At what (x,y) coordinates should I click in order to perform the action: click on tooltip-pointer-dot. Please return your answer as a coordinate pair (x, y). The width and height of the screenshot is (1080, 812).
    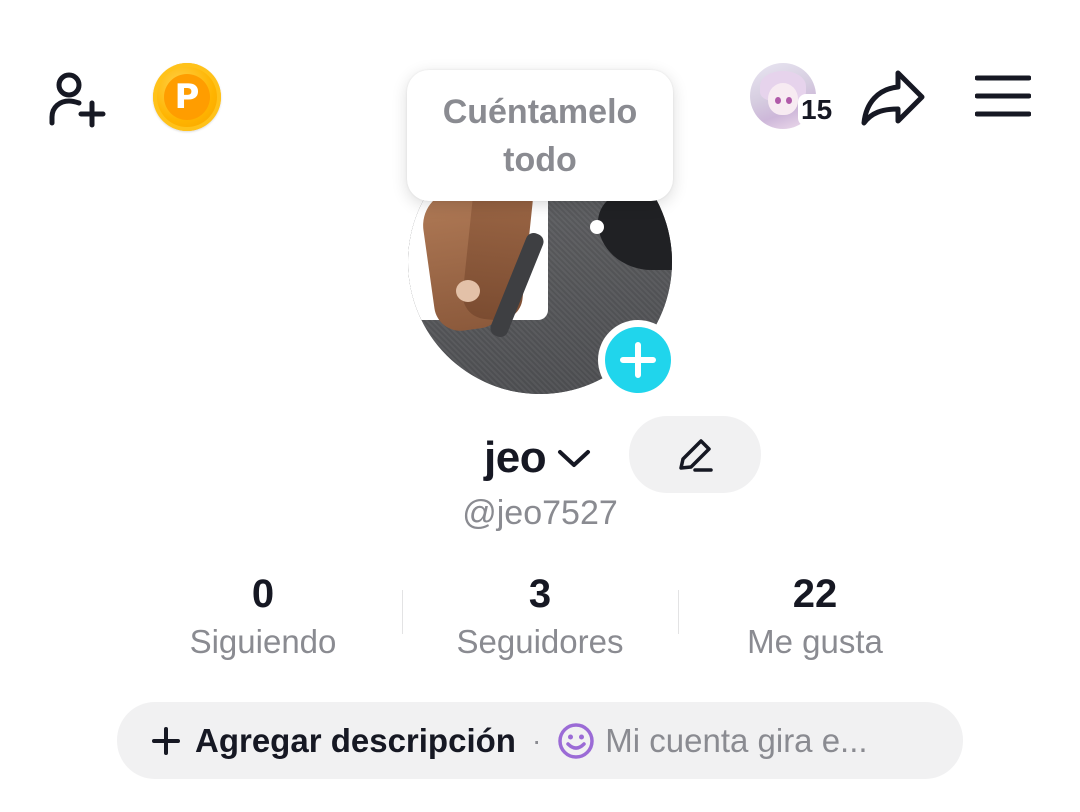
    Looking at the image, I should click on (597, 227).